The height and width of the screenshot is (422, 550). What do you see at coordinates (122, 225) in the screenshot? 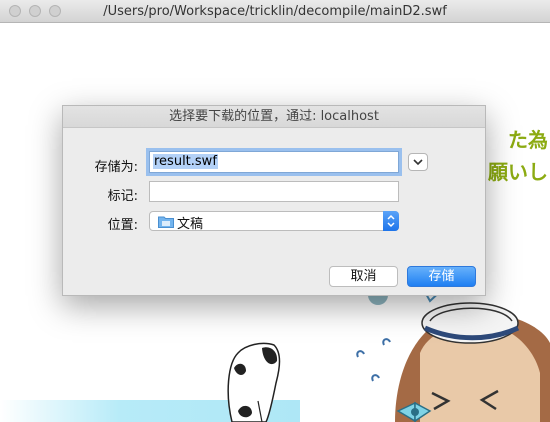
I see `where-label: 位置:` at bounding box center [122, 225].